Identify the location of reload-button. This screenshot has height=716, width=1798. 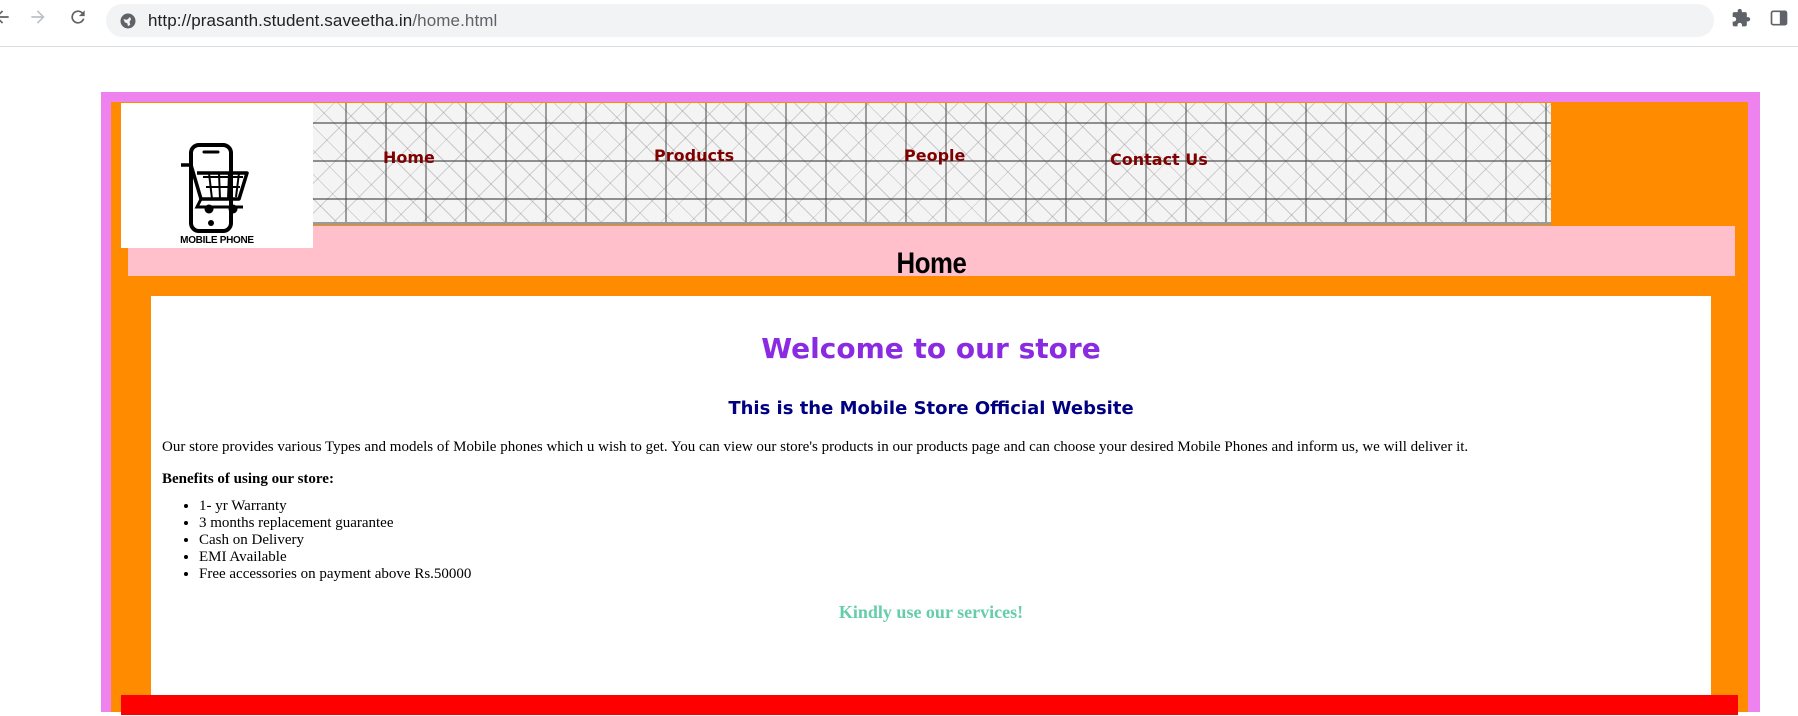
(78, 19).